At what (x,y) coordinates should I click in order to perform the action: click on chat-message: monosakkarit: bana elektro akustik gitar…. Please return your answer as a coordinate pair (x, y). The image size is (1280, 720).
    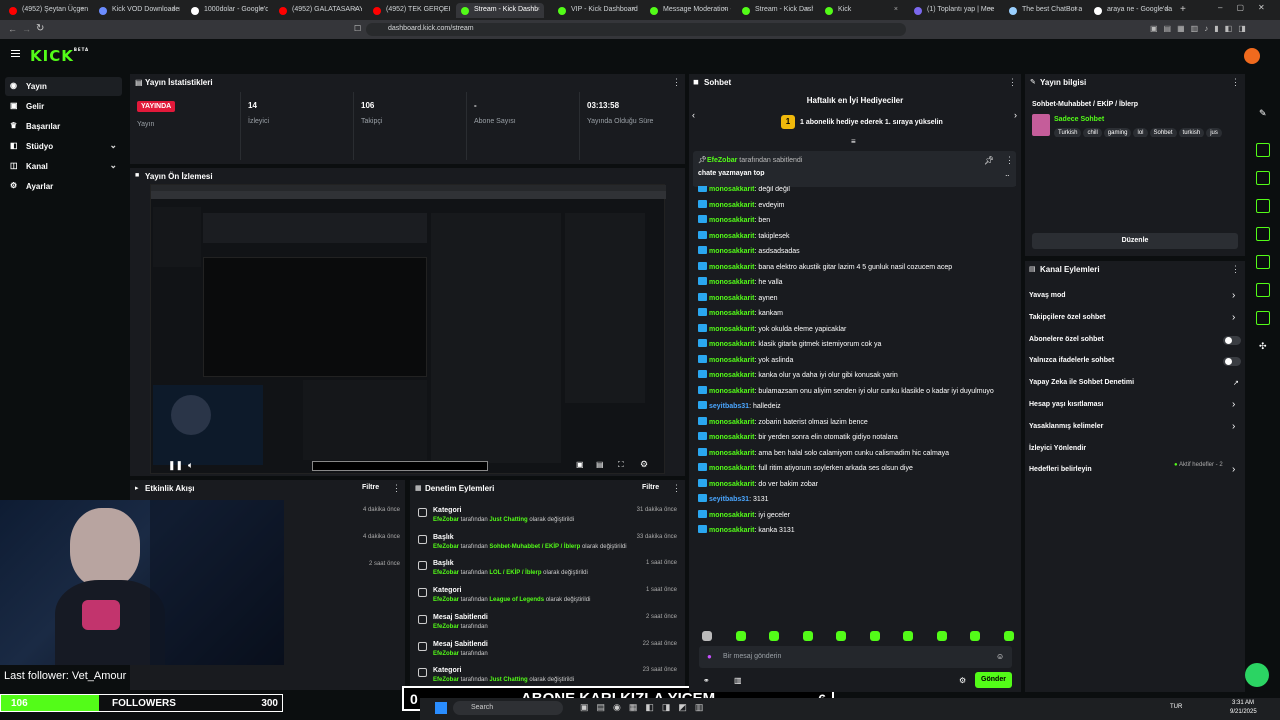
    Looking at the image, I should click on (825, 266).